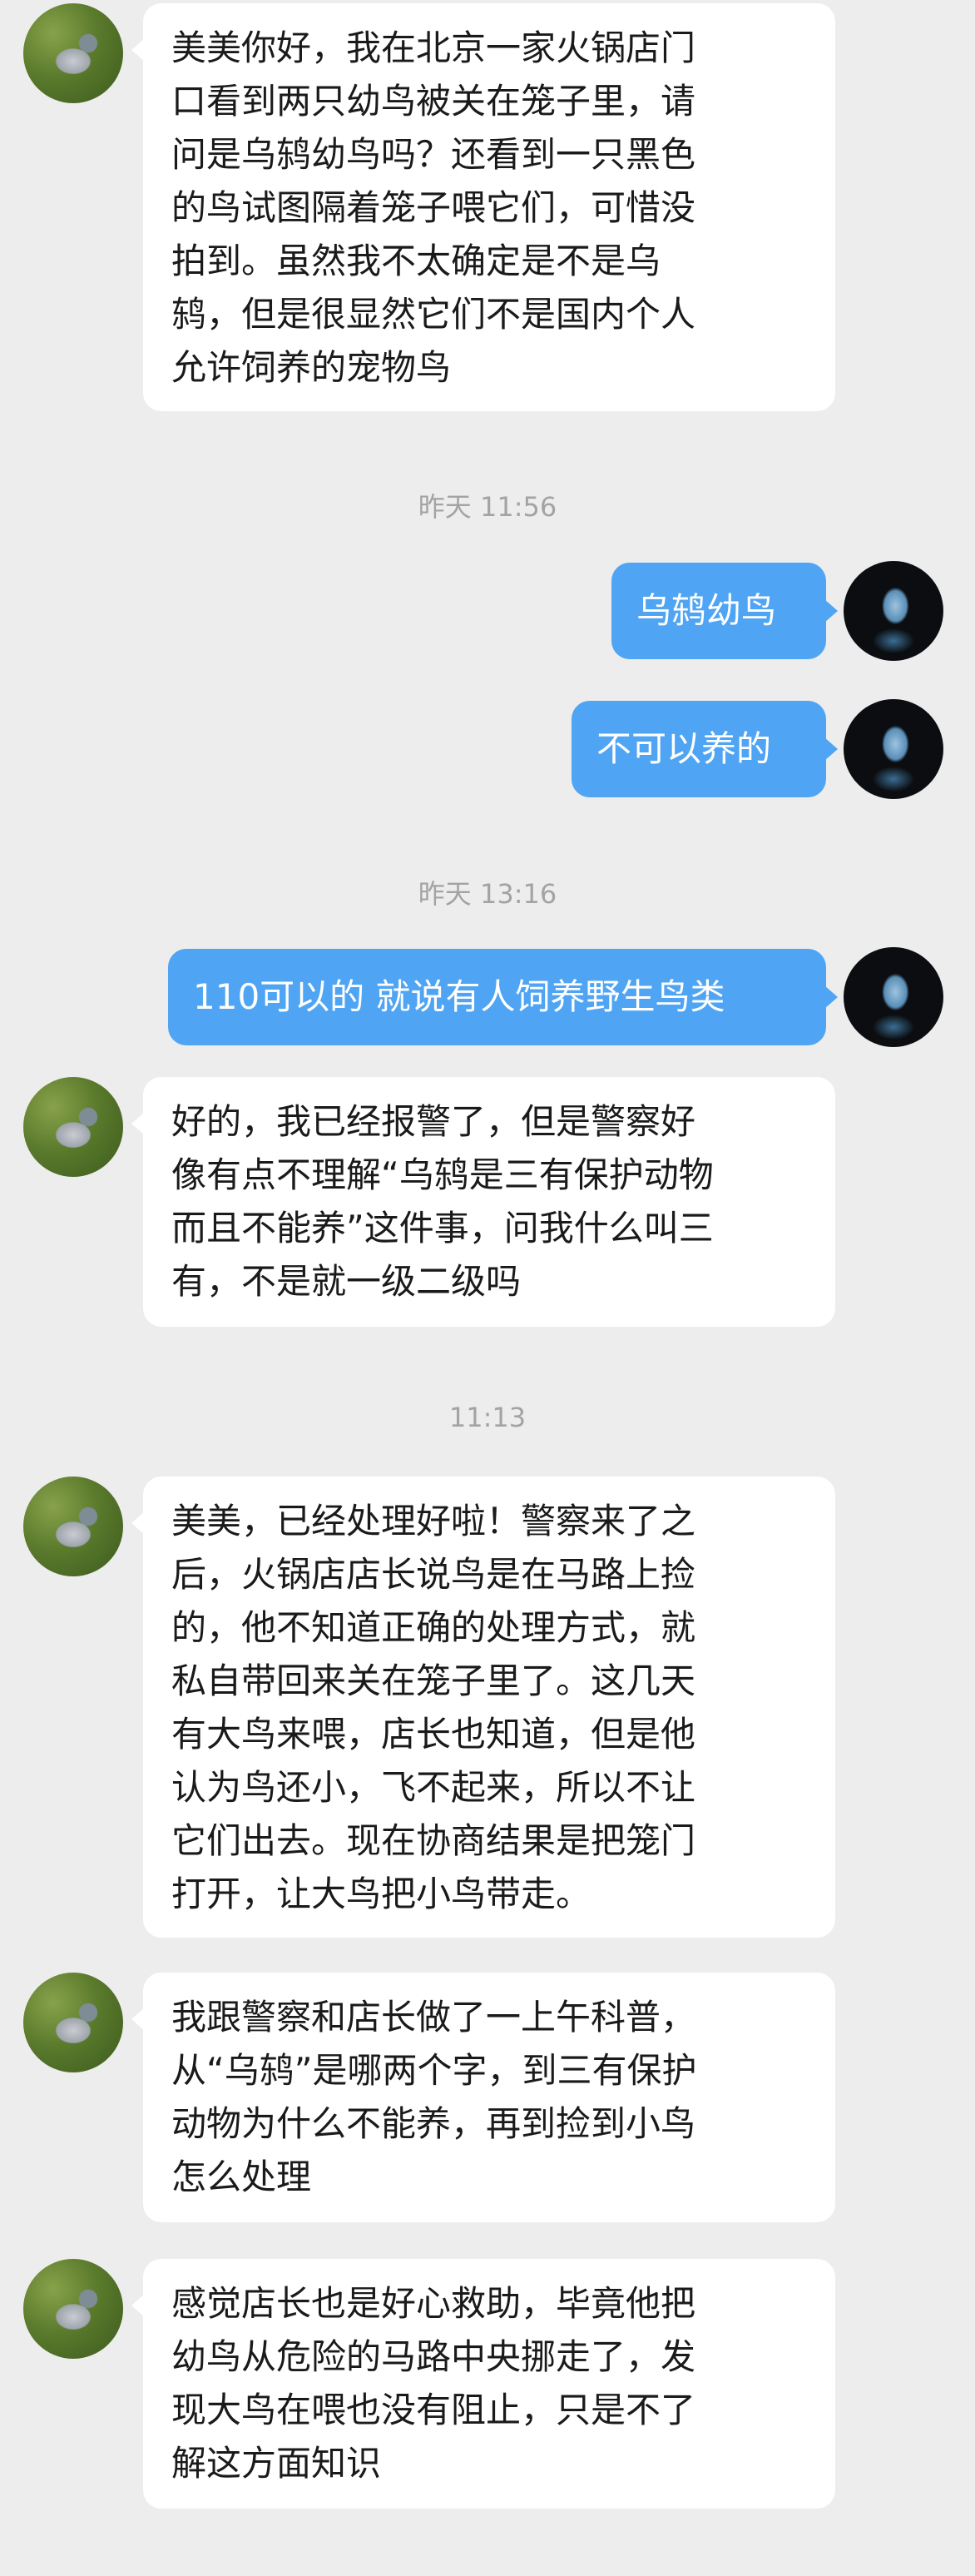  I want to click on message-bubble: 110可以的 就说有人饲养野生鸟类, so click(503, 997).